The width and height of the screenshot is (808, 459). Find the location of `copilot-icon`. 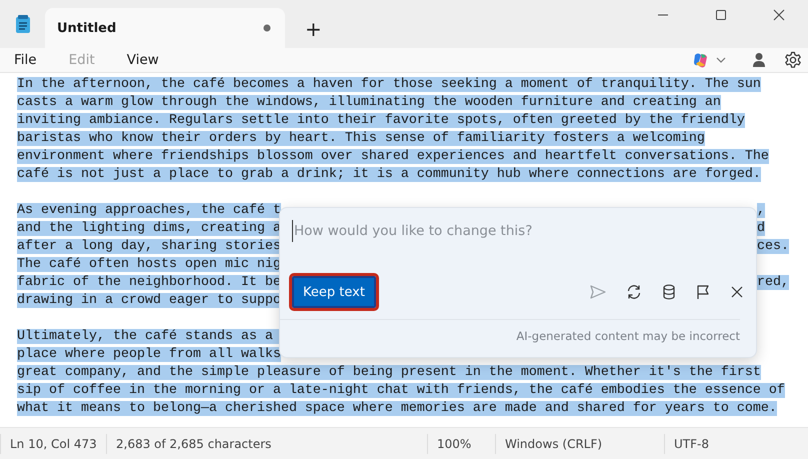

copilot-icon is located at coordinates (701, 60).